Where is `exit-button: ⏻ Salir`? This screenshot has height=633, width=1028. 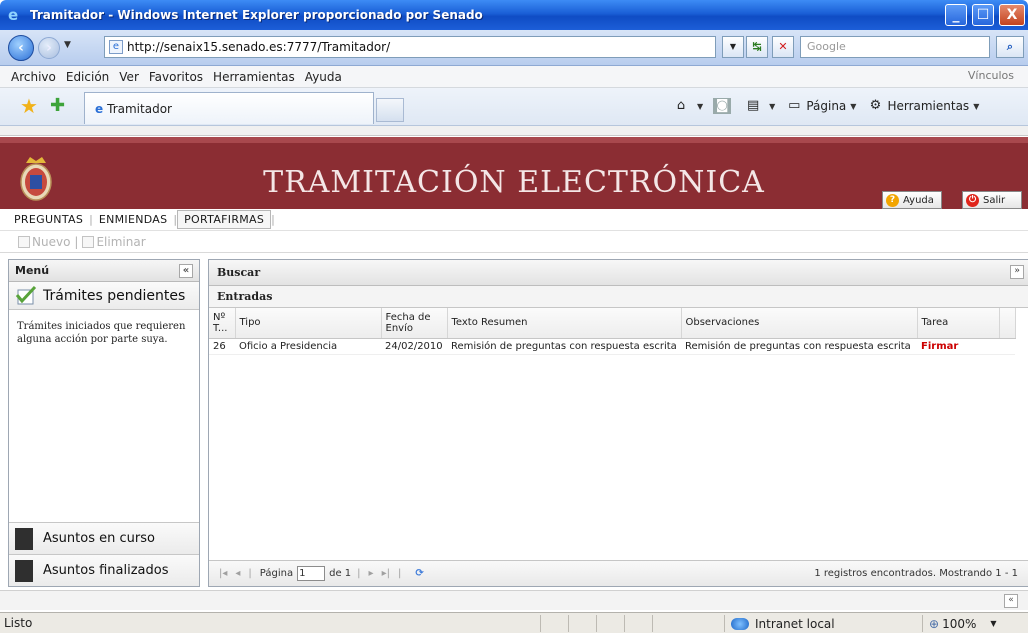 exit-button: ⏻ Salir is located at coordinates (992, 200).